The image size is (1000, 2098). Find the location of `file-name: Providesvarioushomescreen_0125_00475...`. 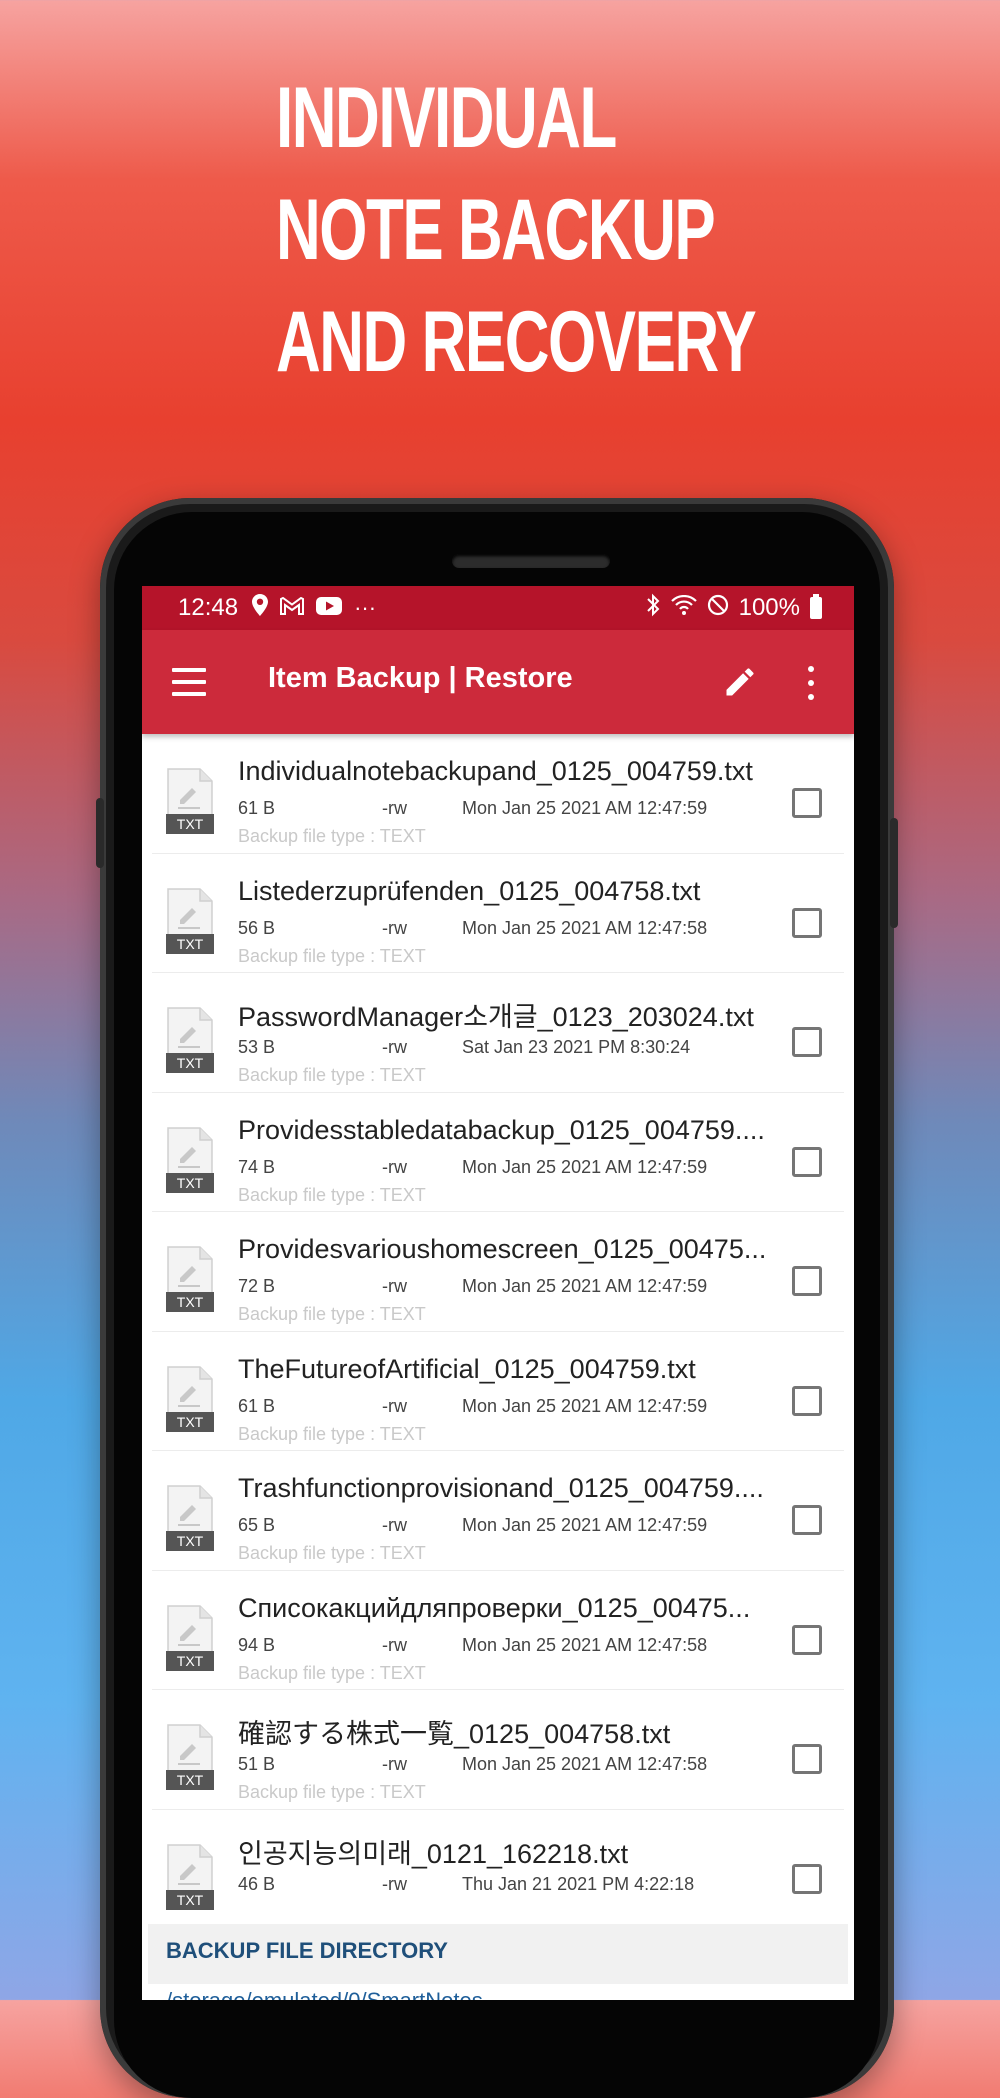

file-name: Providesvarioushomescreen_0125_00475... is located at coordinates (502, 1249).